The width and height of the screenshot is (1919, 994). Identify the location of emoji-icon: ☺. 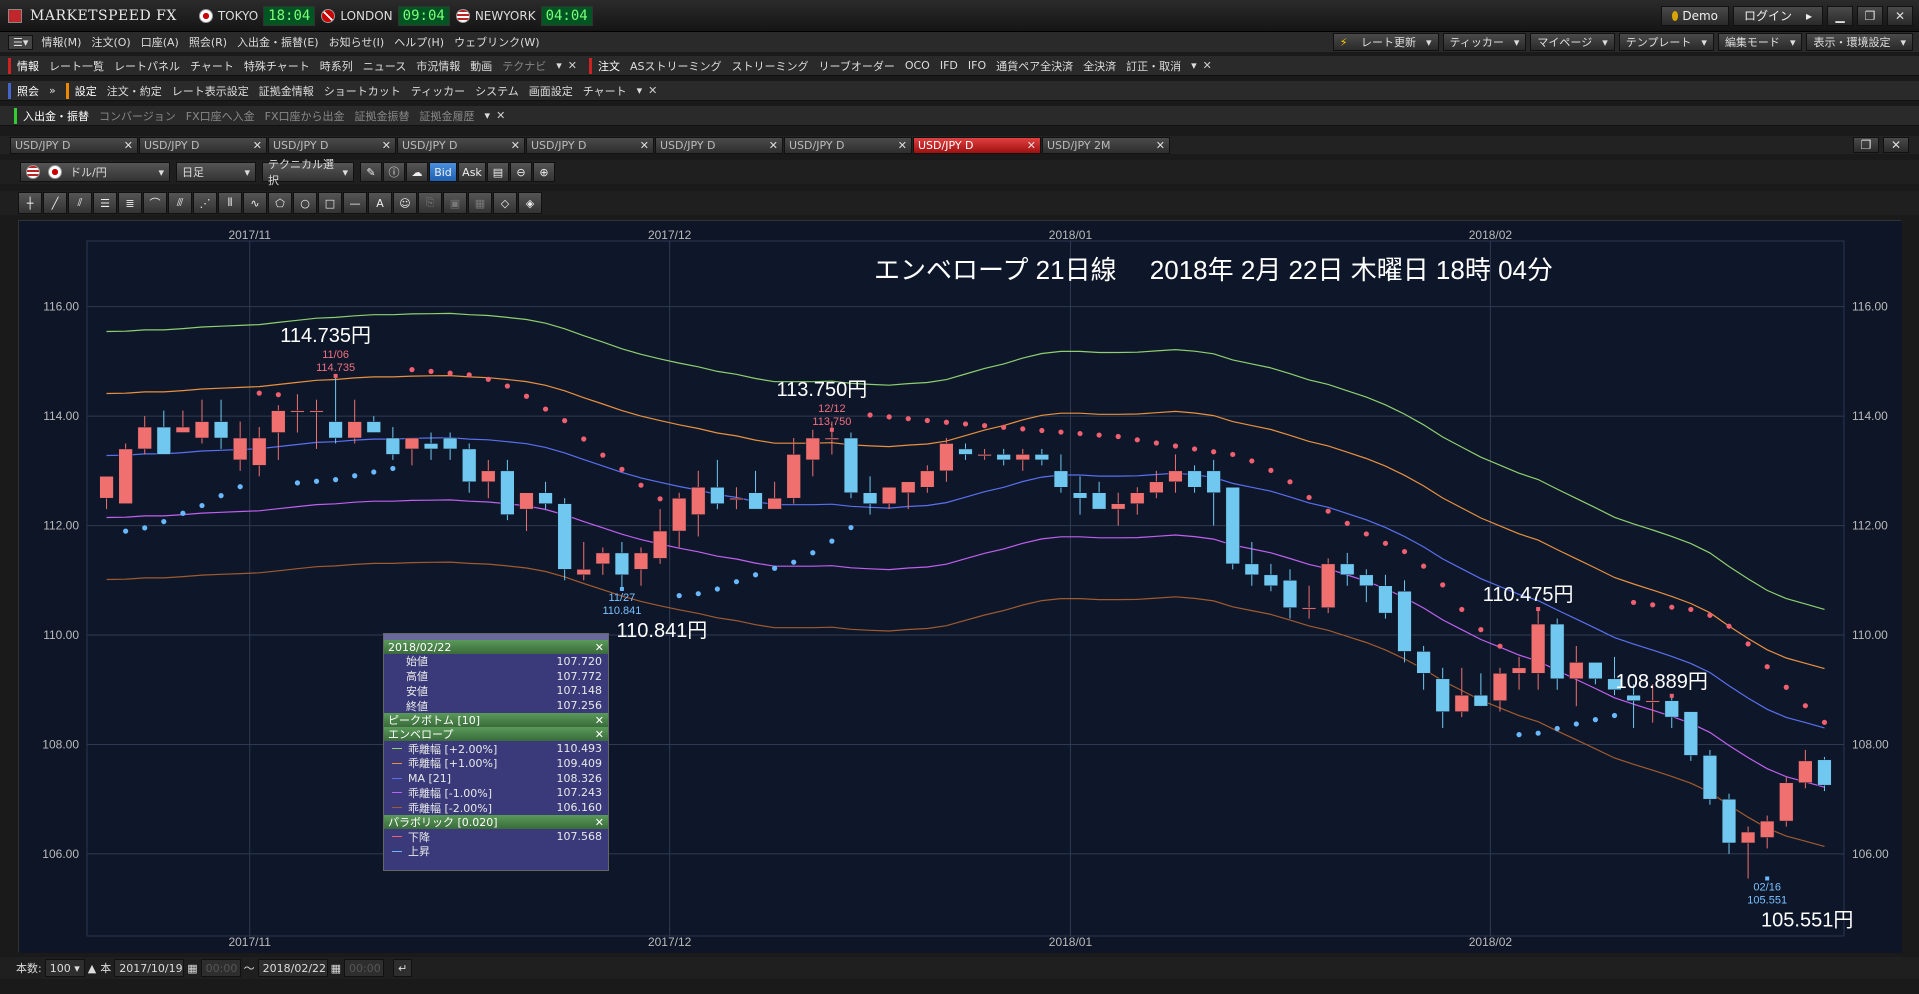
(405, 203).